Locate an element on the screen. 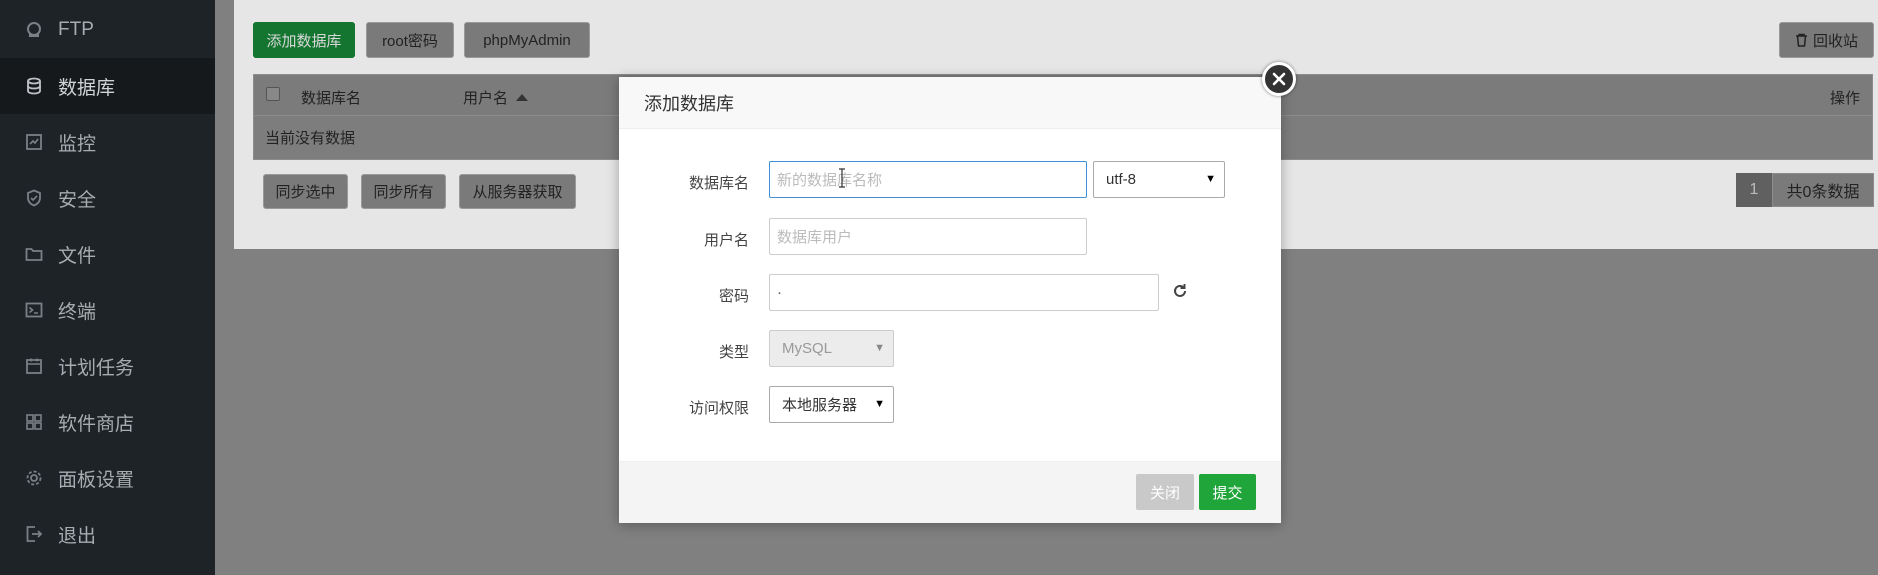 Image resolution: width=1878 pixels, height=575 pixels. sidebar: FTP 数据库 监控 安全 文件 终端 计划任务 软件商店 面板设置 退出 is located at coordinates (107, 287).